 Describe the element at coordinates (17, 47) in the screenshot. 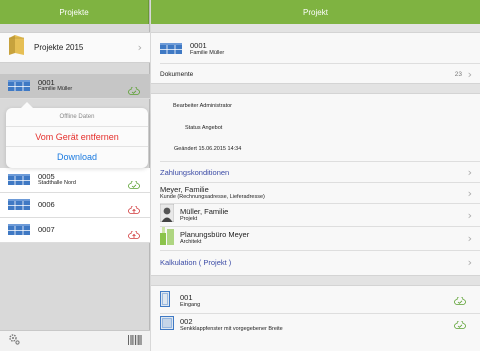

I see `folder-icon` at that location.